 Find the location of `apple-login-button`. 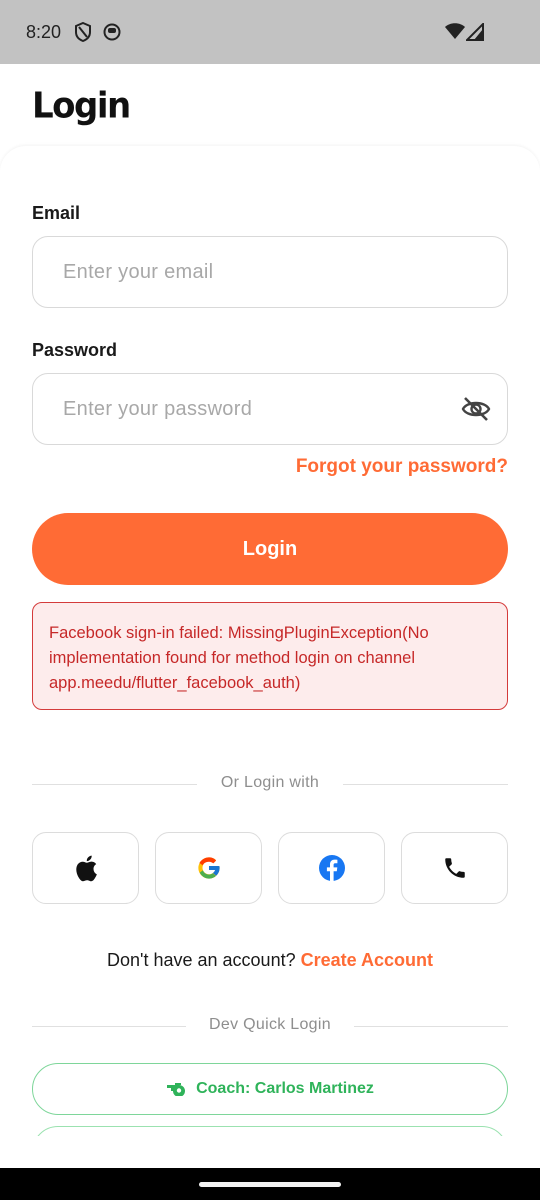

apple-login-button is located at coordinates (85, 868).